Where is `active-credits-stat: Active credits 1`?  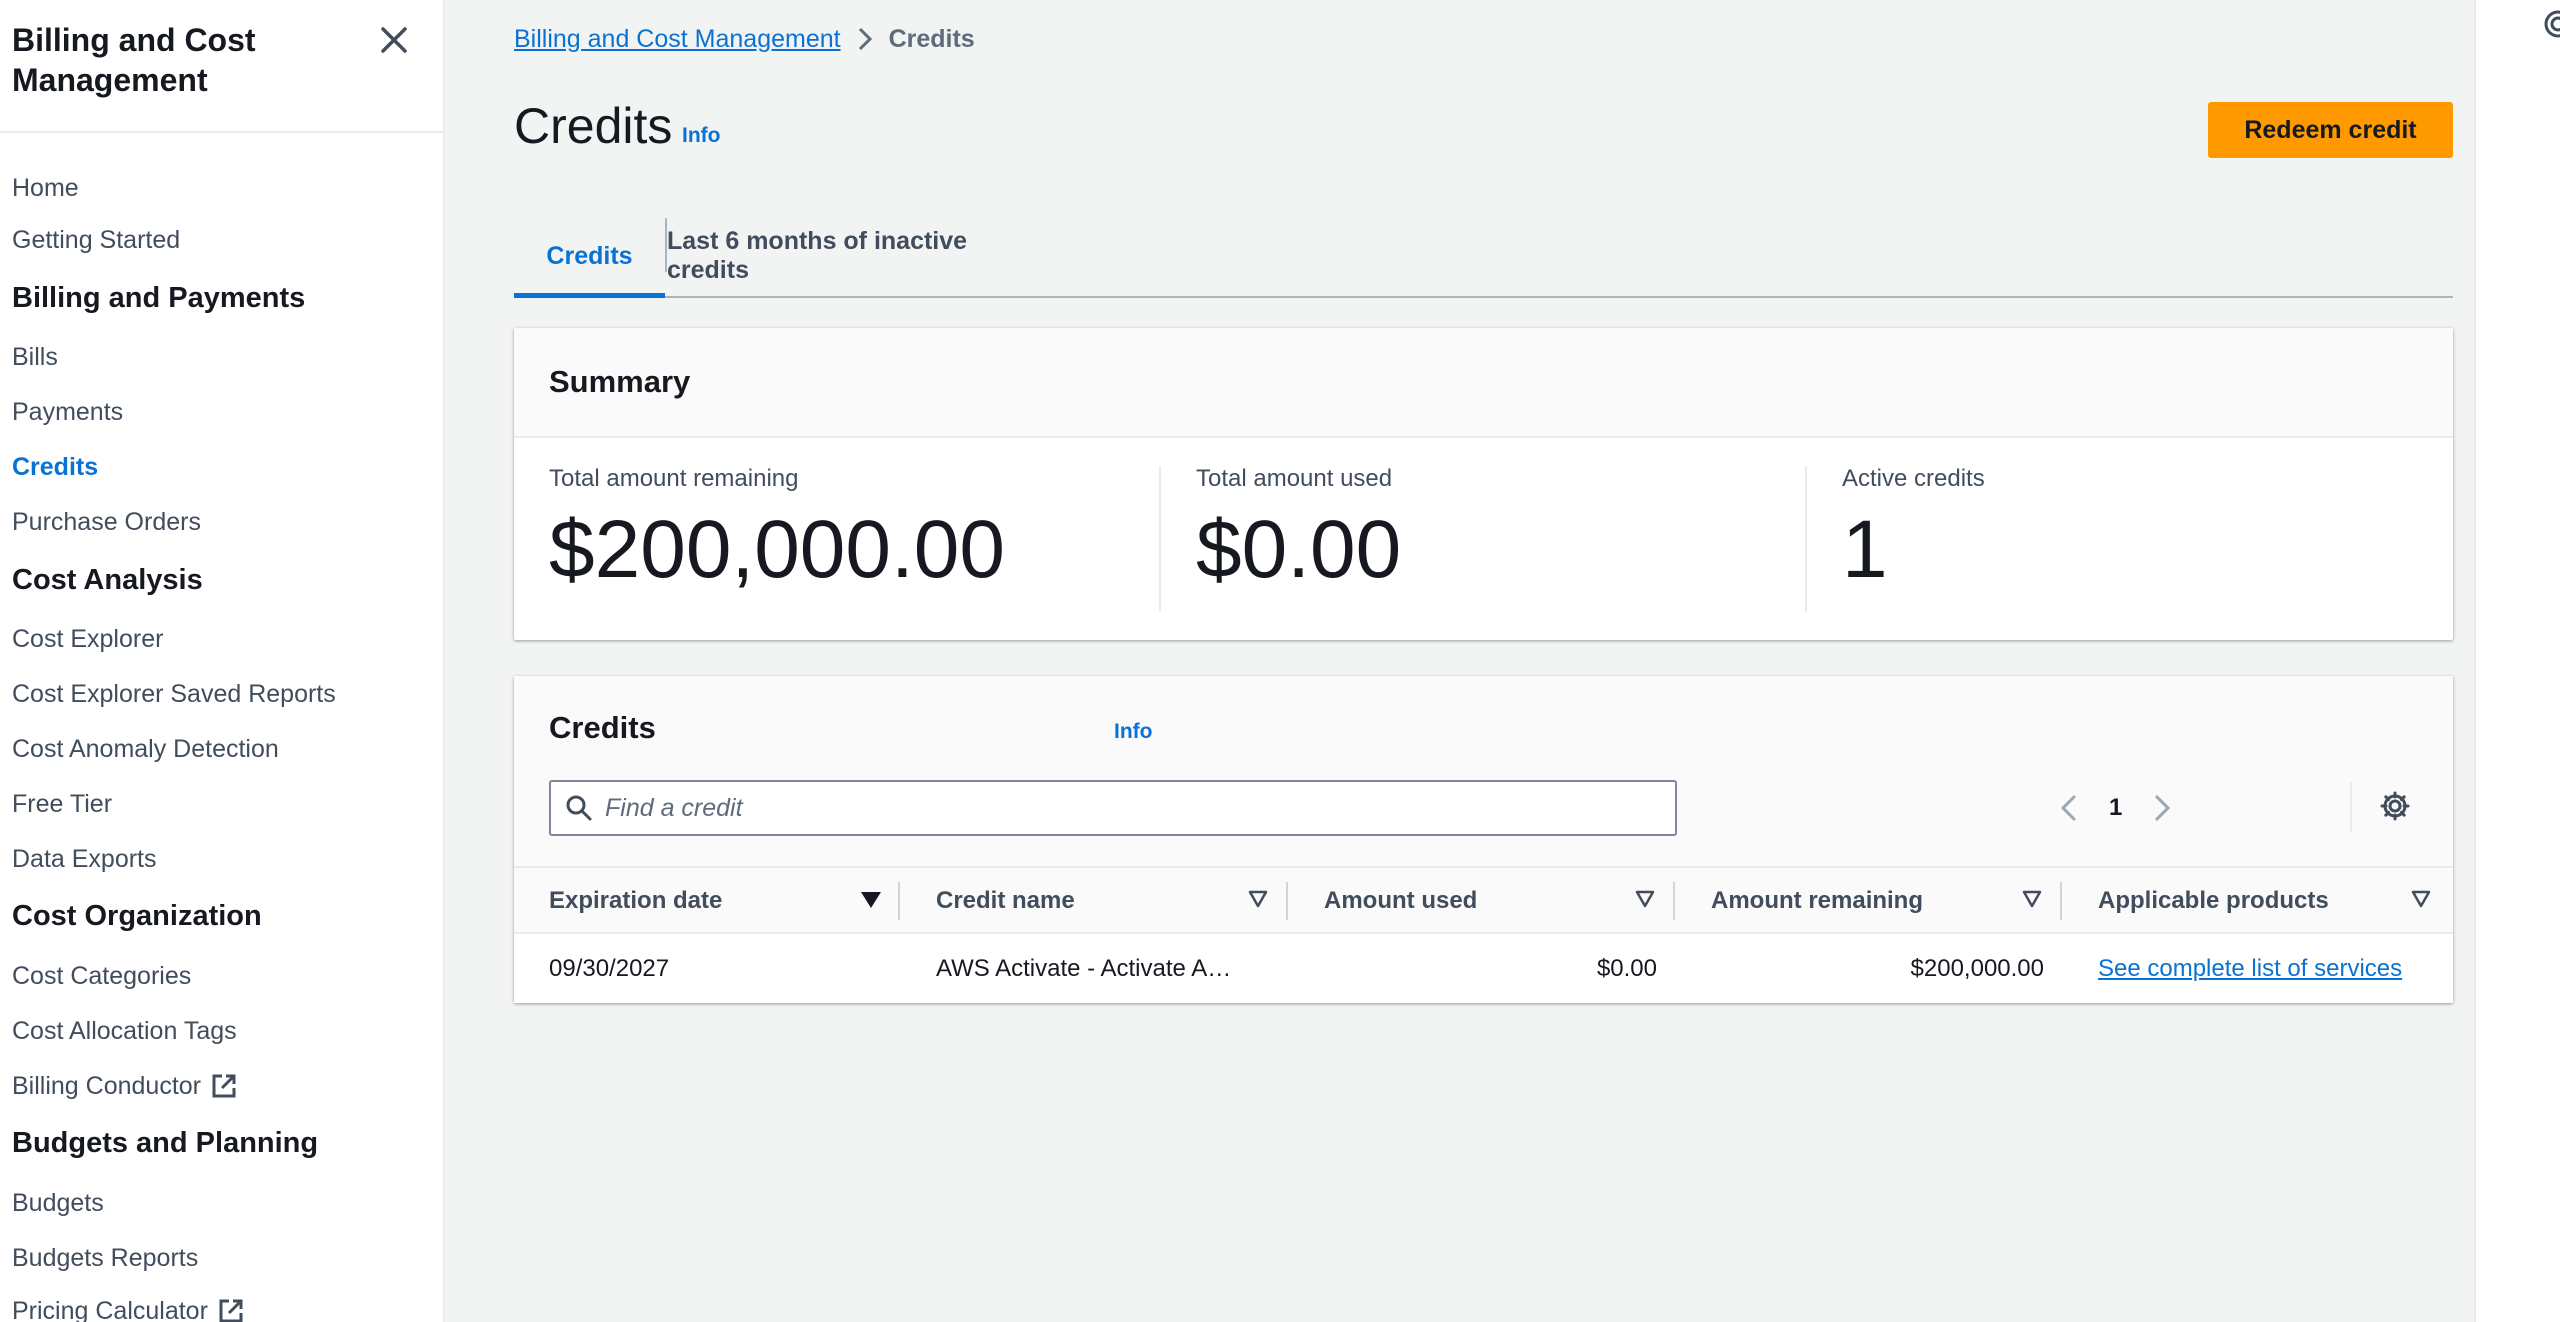
active-credits-stat: Active credits 1 is located at coordinates (1913, 539).